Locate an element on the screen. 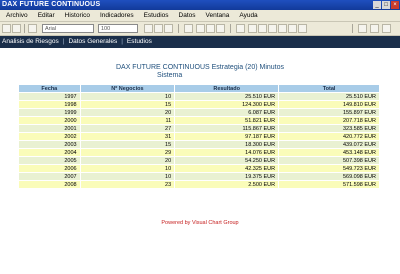 Image resolution: width=400 pixels, height=274 pixels. table-row: 2000 11 51.821 EUR 207.718 EUR is located at coordinates (199, 120).